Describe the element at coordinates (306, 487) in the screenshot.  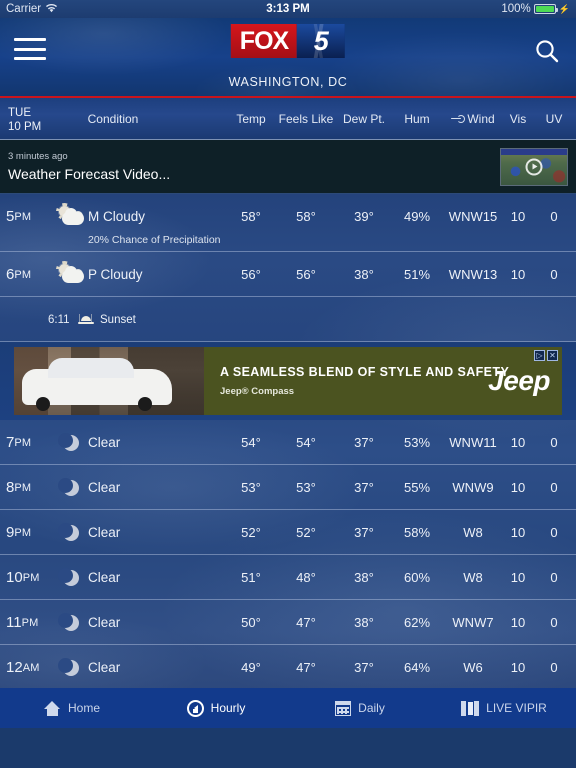
I see `row-feels-like: 53°` at that location.